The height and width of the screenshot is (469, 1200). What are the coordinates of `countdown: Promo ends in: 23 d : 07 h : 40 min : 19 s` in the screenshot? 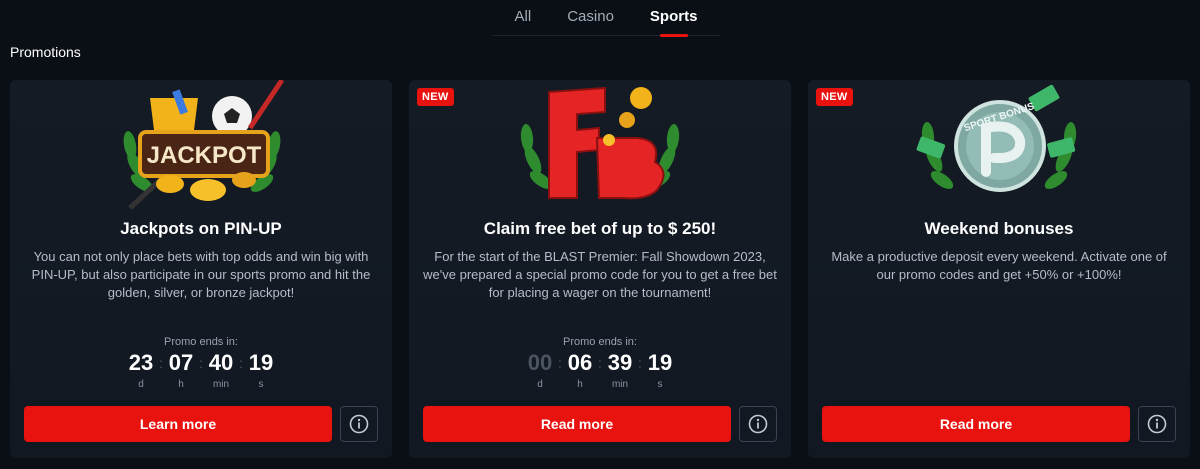 It's located at (201, 363).